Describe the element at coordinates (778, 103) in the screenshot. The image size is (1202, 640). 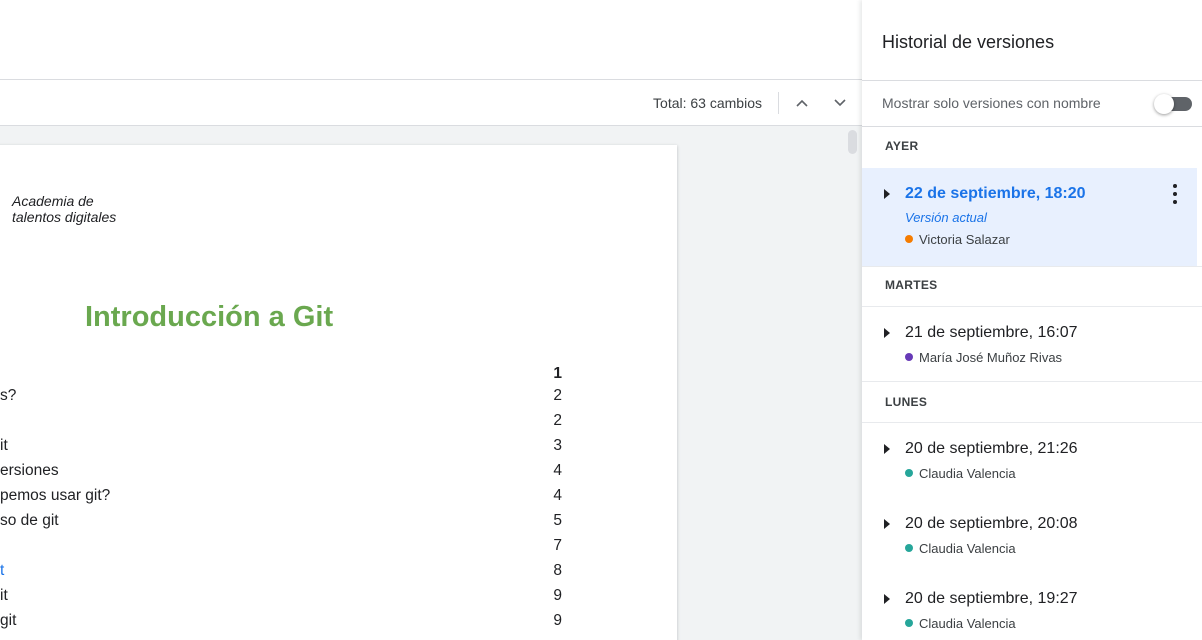
I see `toolbar-divider` at that location.